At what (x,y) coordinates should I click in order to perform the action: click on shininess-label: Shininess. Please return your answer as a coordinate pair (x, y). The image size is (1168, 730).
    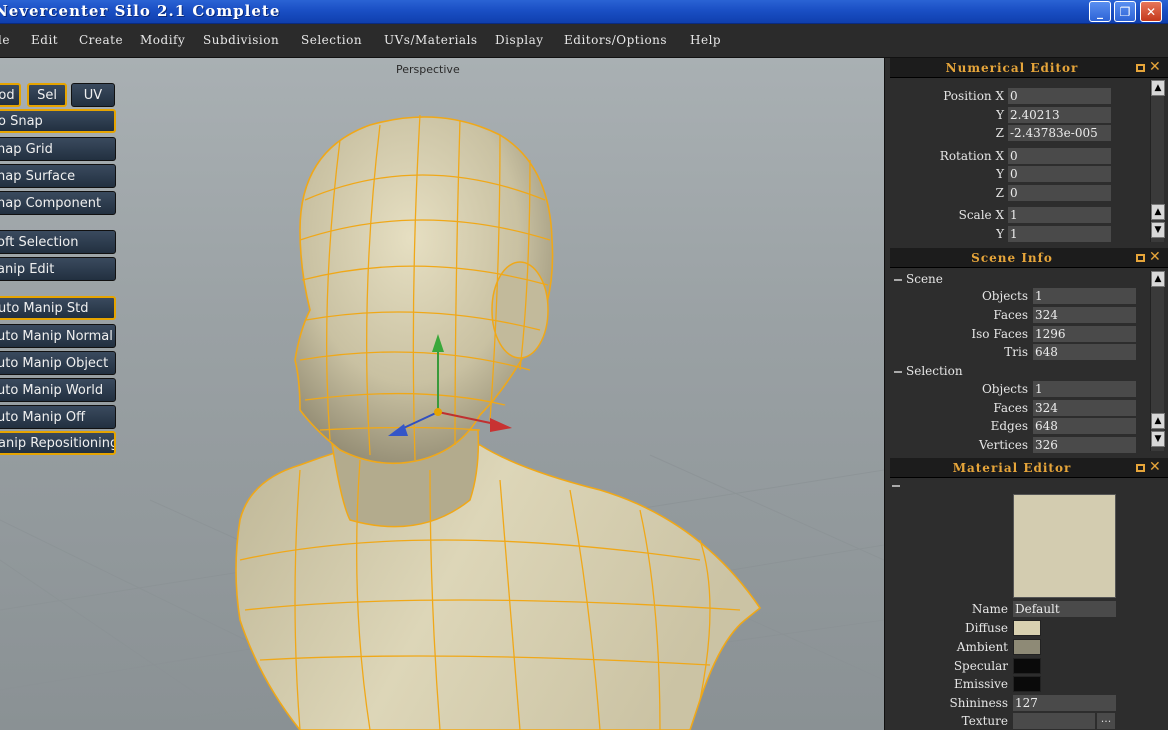
    Looking at the image, I should click on (979, 703).